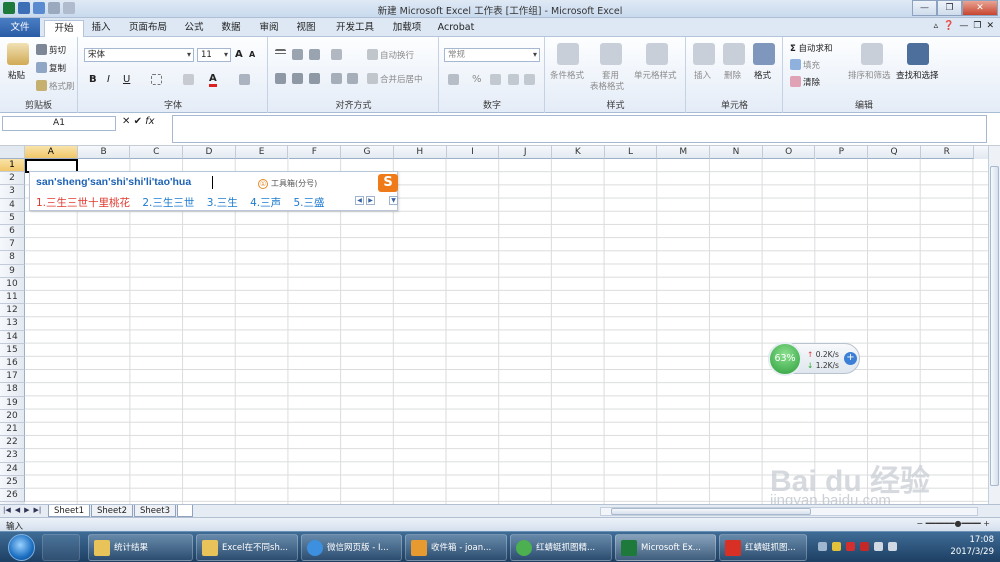 Image resolution: width=1000 pixels, height=562 pixels. Describe the element at coordinates (26, 510) in the screenshot. I see `next-sheet-icon: ▶` at that location.